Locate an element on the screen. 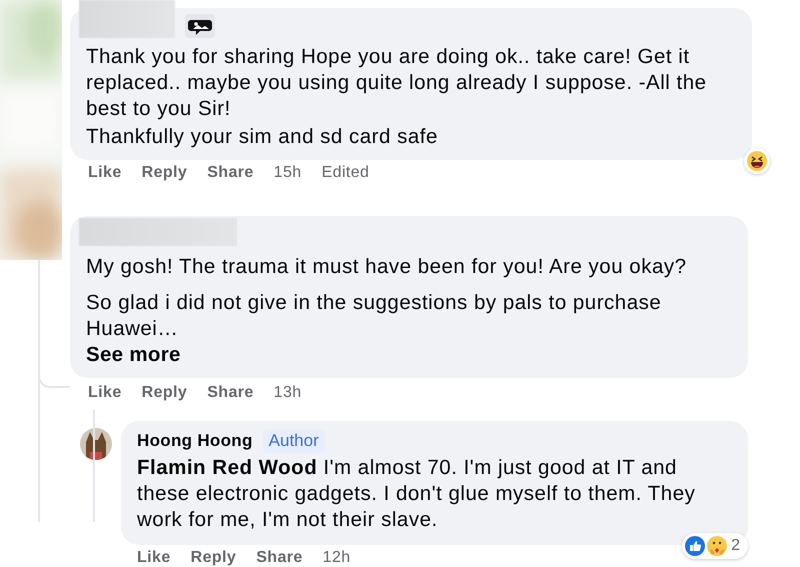  timestamp: 15h is located at coordinates (288, 173).